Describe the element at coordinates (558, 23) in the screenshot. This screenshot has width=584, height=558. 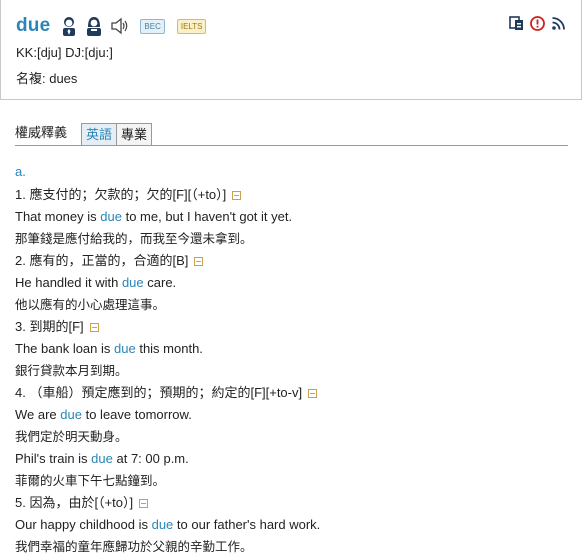
I see `rss-icon` at that location.